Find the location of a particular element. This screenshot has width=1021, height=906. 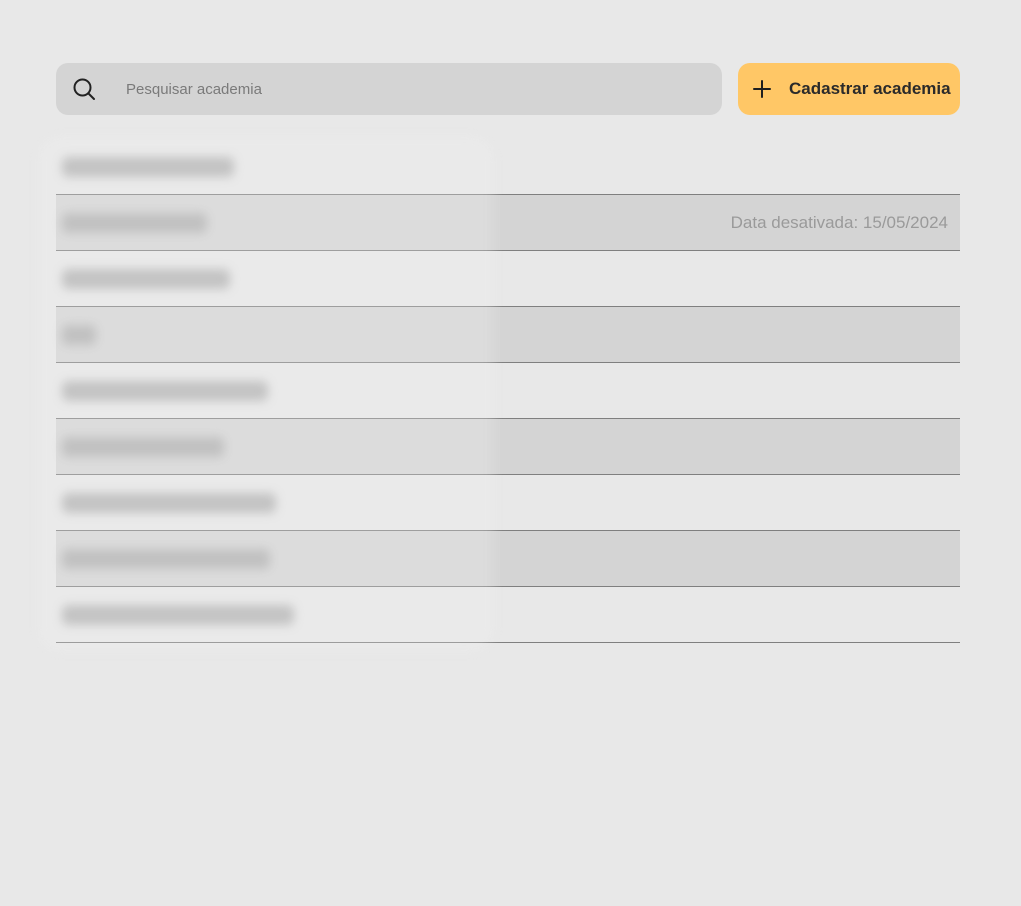

search-icon is located at coordinates (84, 89).